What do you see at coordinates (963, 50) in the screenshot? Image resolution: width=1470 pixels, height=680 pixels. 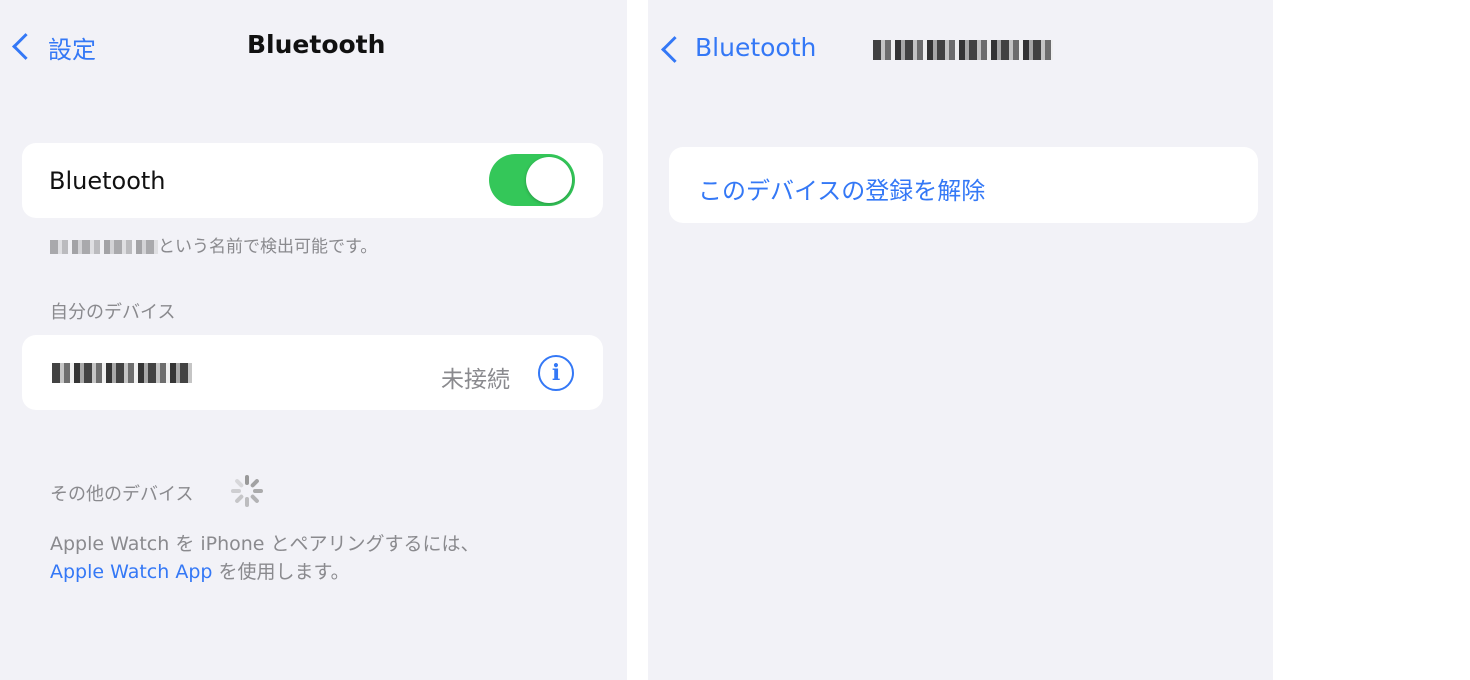 I see `redacted-device-title` at bounding box center [963, 50].